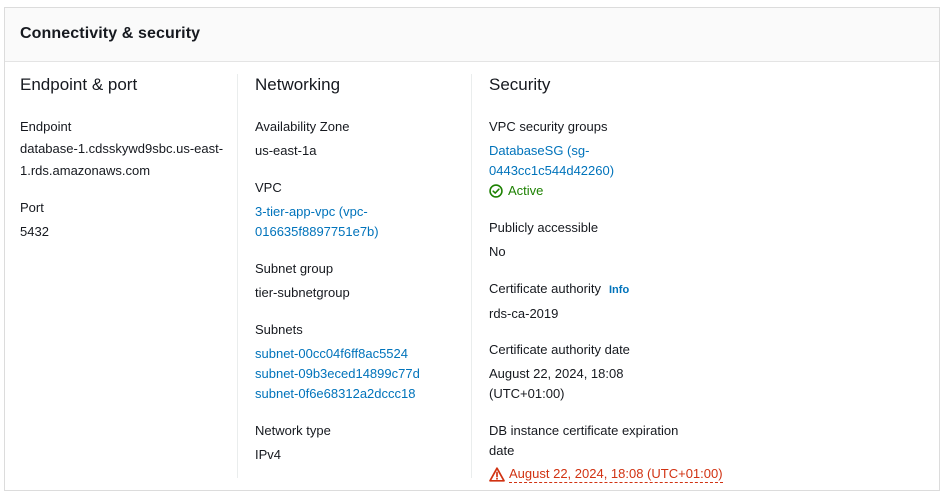 This screenshot has height=498, width=944. What do you see at coordinates (616, 474) in the screenshot?
I see `certificate-expiration-value: August 22, 2024, 18:08 (UTC+01:00)` at bounding box center [616, 474].